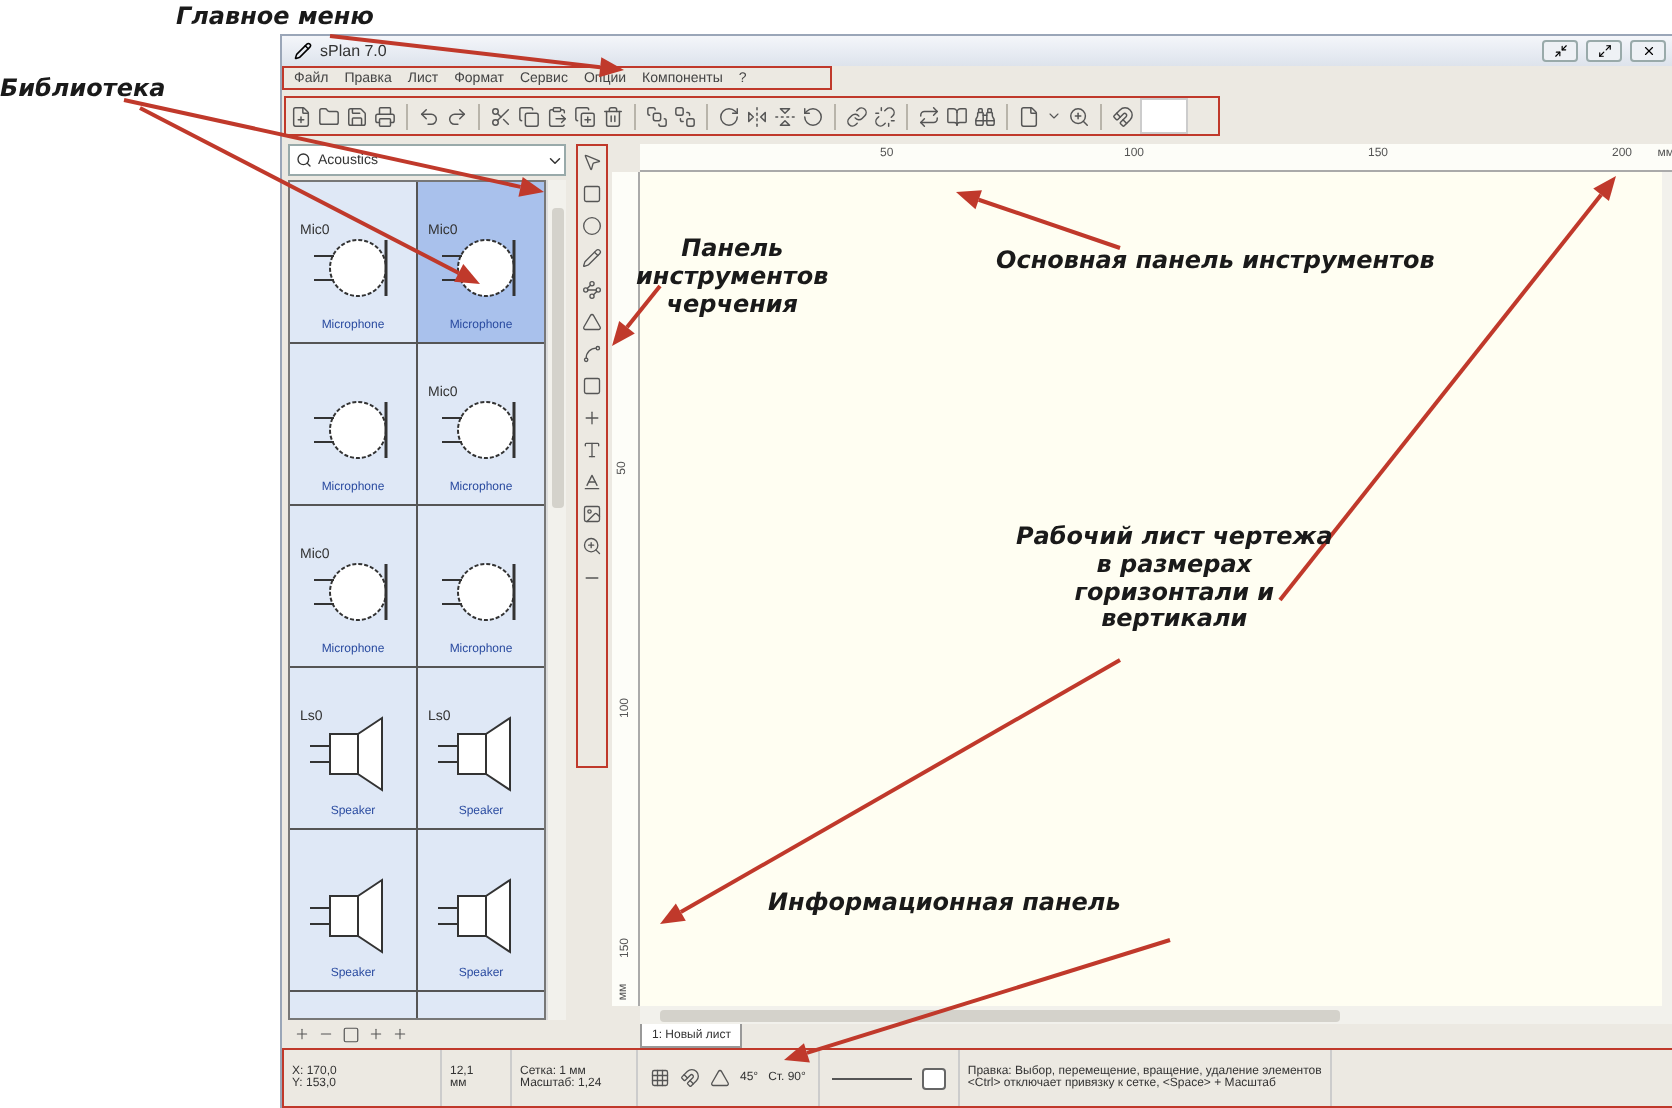  What do you see at coordinates (351, 1034) in the screenshot?
I see `square-icon` at bounding box center [351, 1034].